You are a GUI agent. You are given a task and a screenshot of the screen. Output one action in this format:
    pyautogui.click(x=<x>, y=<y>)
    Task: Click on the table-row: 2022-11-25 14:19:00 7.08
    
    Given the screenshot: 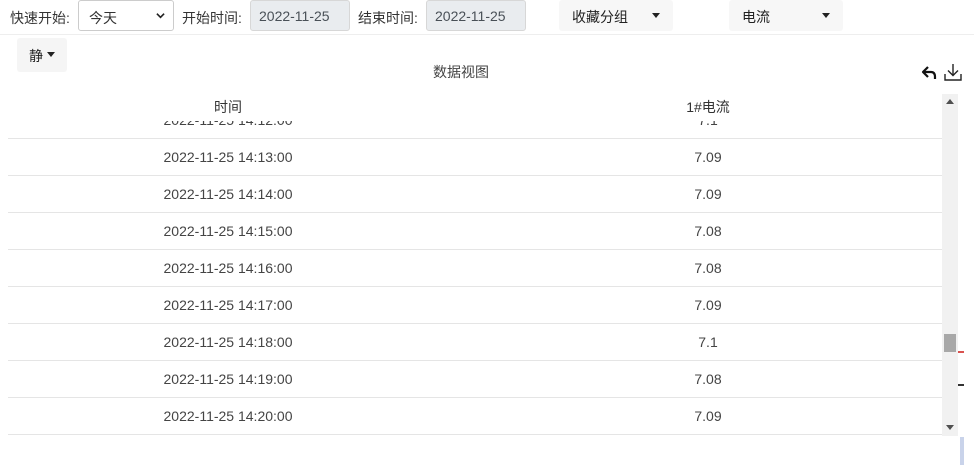 What is the action you would take?
    pyautogui.click(x=475, y=379)
    